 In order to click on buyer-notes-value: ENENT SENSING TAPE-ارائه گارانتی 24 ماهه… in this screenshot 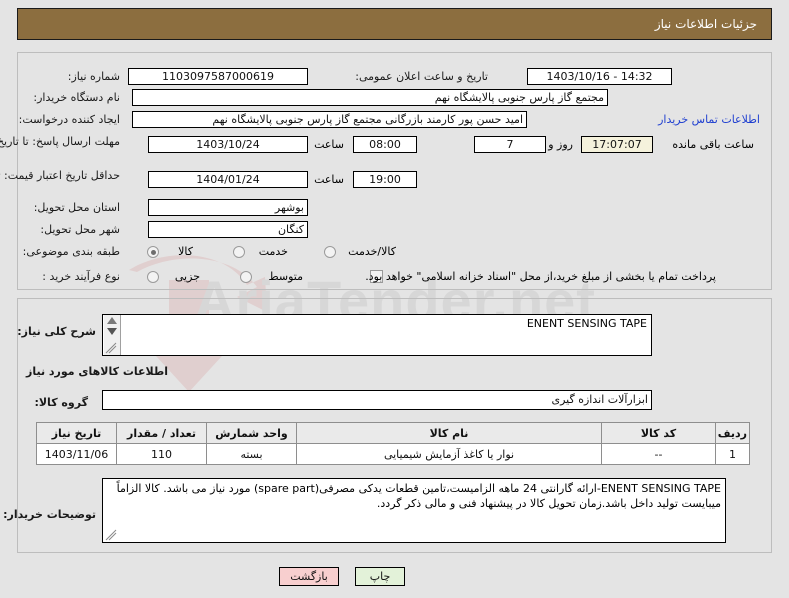, I will do `click(419, 496)`.